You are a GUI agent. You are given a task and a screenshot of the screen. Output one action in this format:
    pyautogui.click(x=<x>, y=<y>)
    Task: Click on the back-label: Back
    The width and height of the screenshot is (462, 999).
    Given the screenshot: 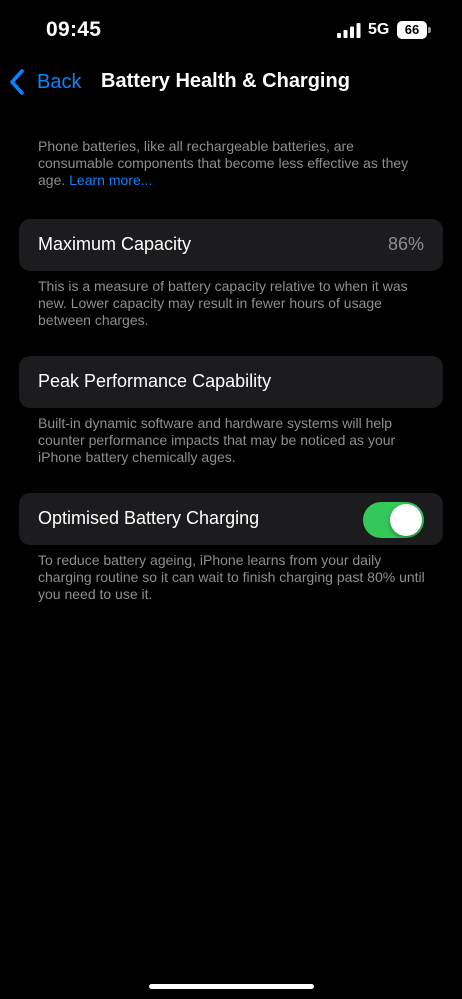 What is the action you would take?
    pyautogui.click(x=59, y=81)
    